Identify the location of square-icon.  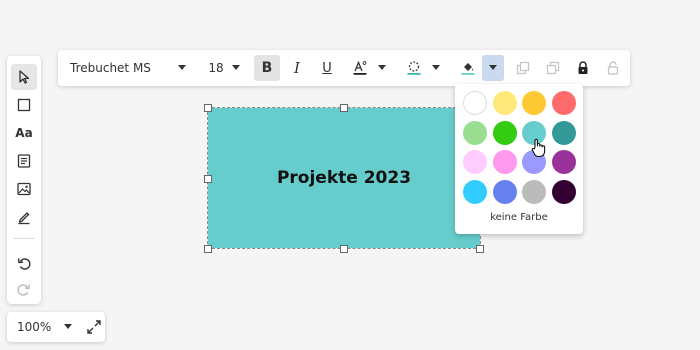
(24, 105).